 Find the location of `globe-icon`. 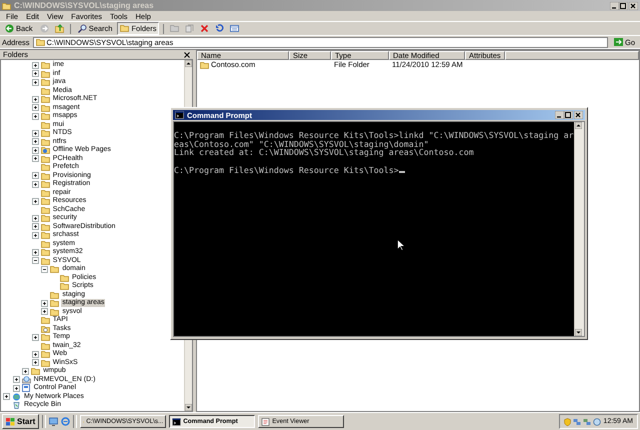

globe-icon is located at coordinates (597, 422).